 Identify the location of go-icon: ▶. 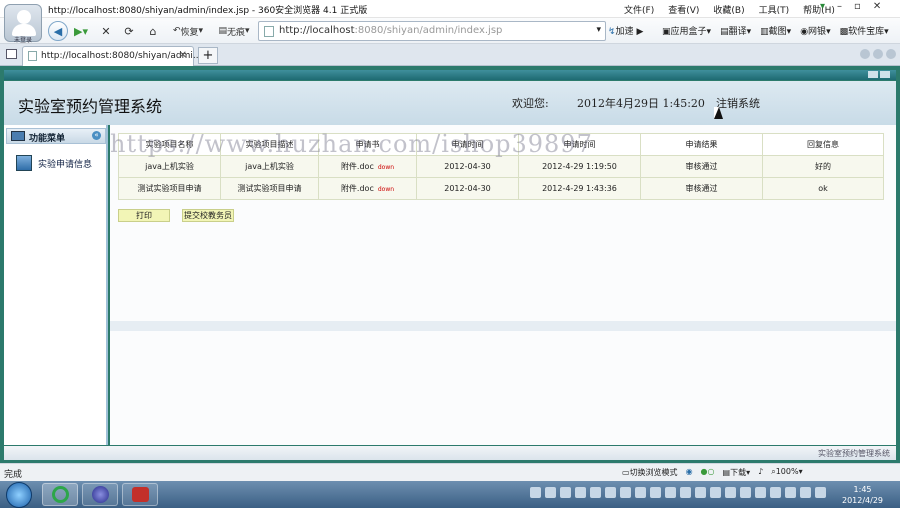
(639, 32).